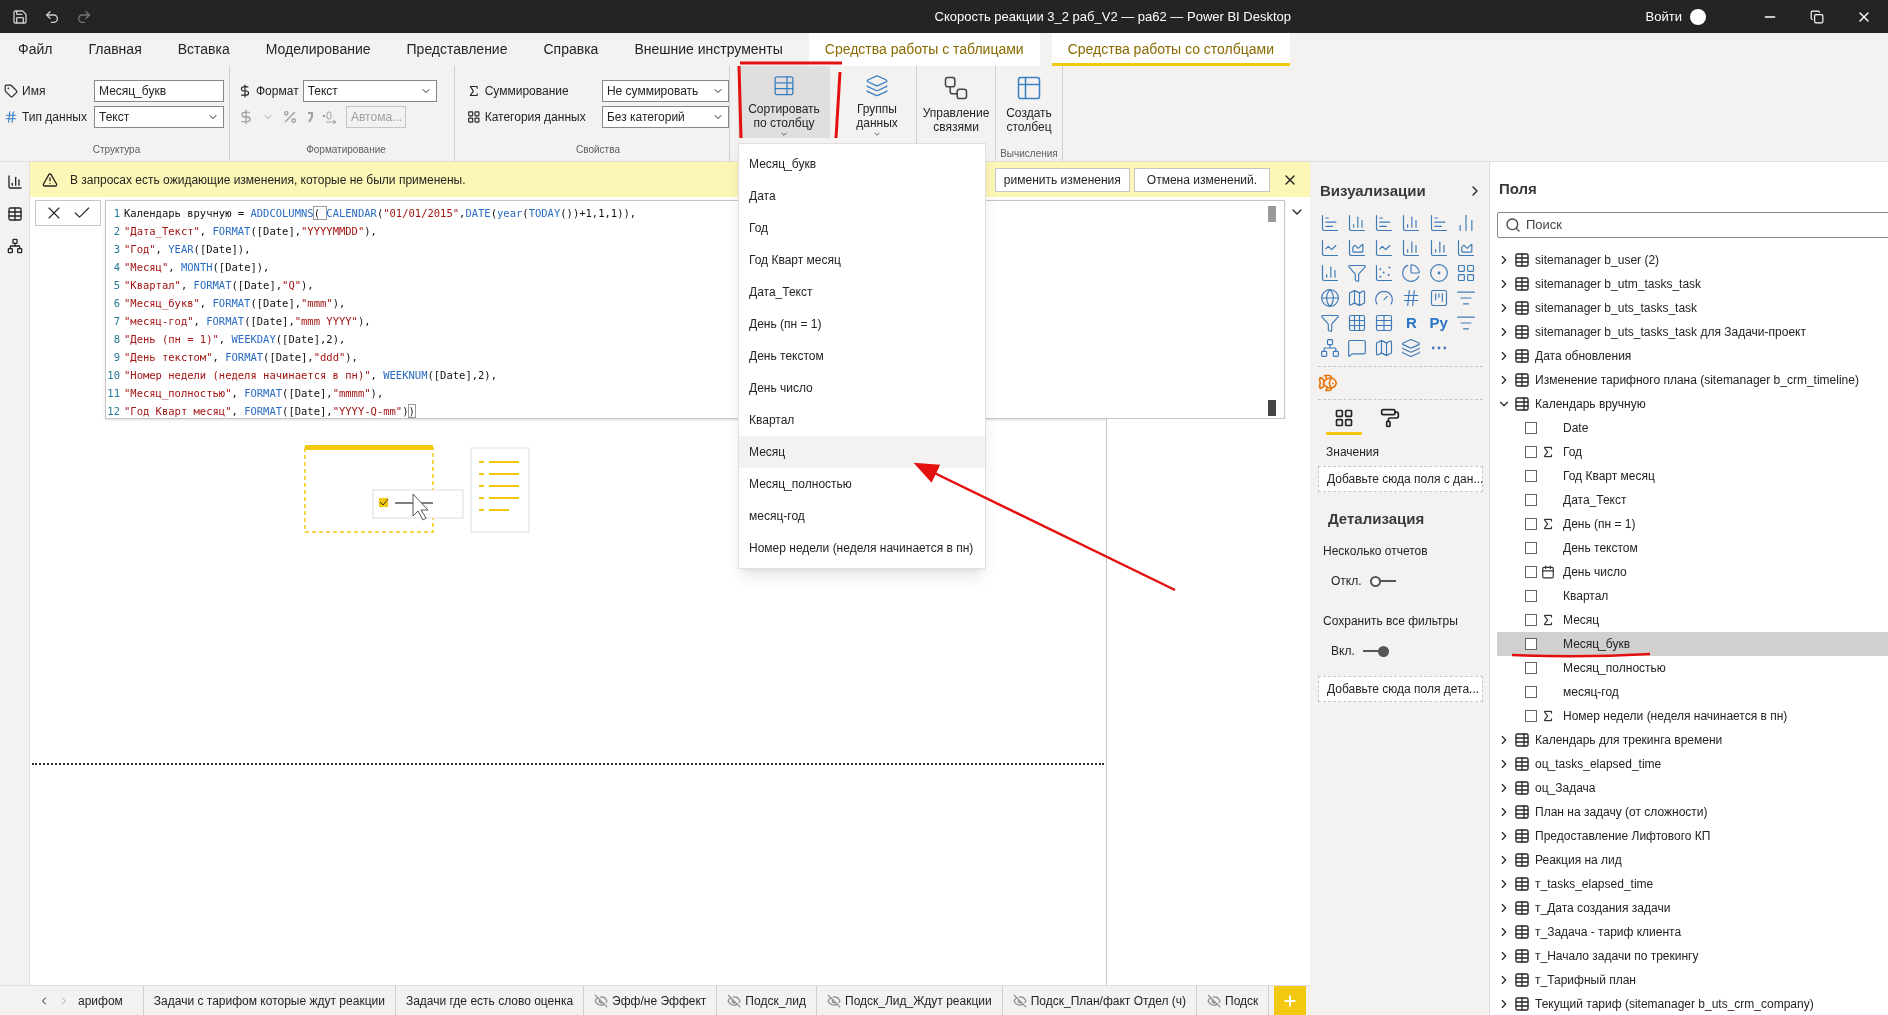  What do you see at coordinates (1692, 427) in the screenshot?
I see `field-row: Date` at bounding box center [1692, 427].